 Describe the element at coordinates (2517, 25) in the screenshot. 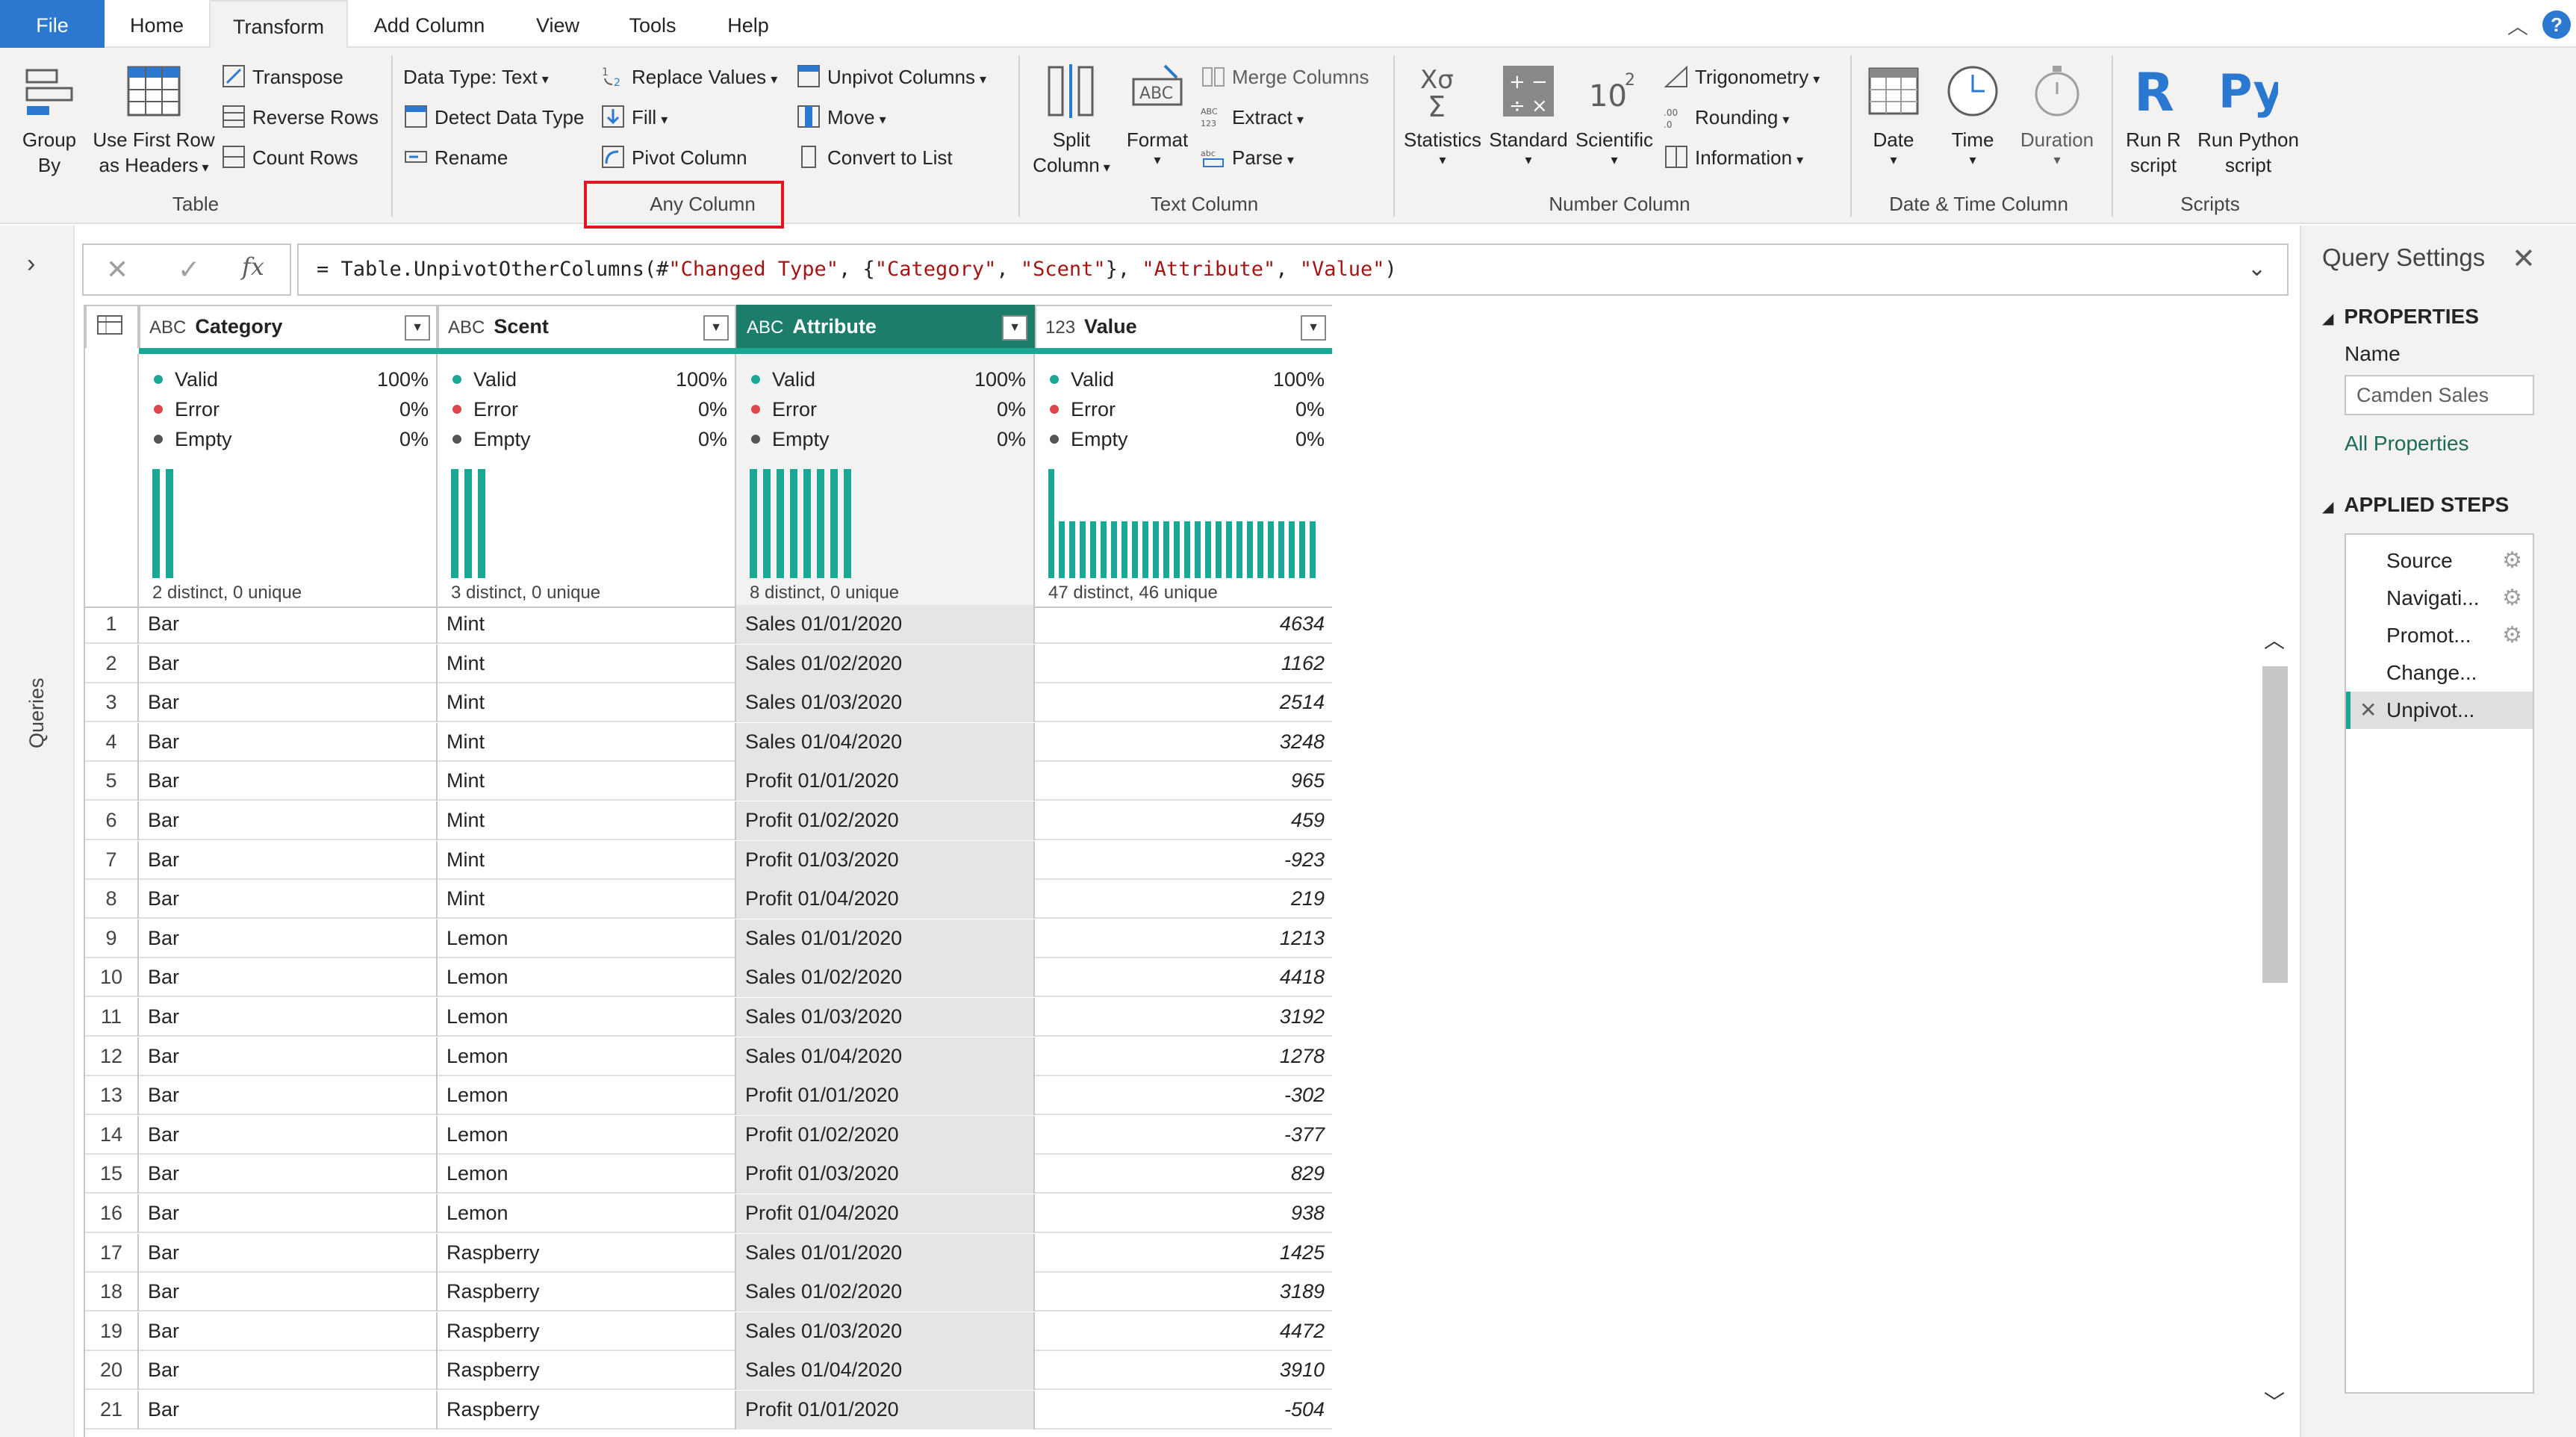

I see `collapse-ribbon-icon: ︿` at that location.